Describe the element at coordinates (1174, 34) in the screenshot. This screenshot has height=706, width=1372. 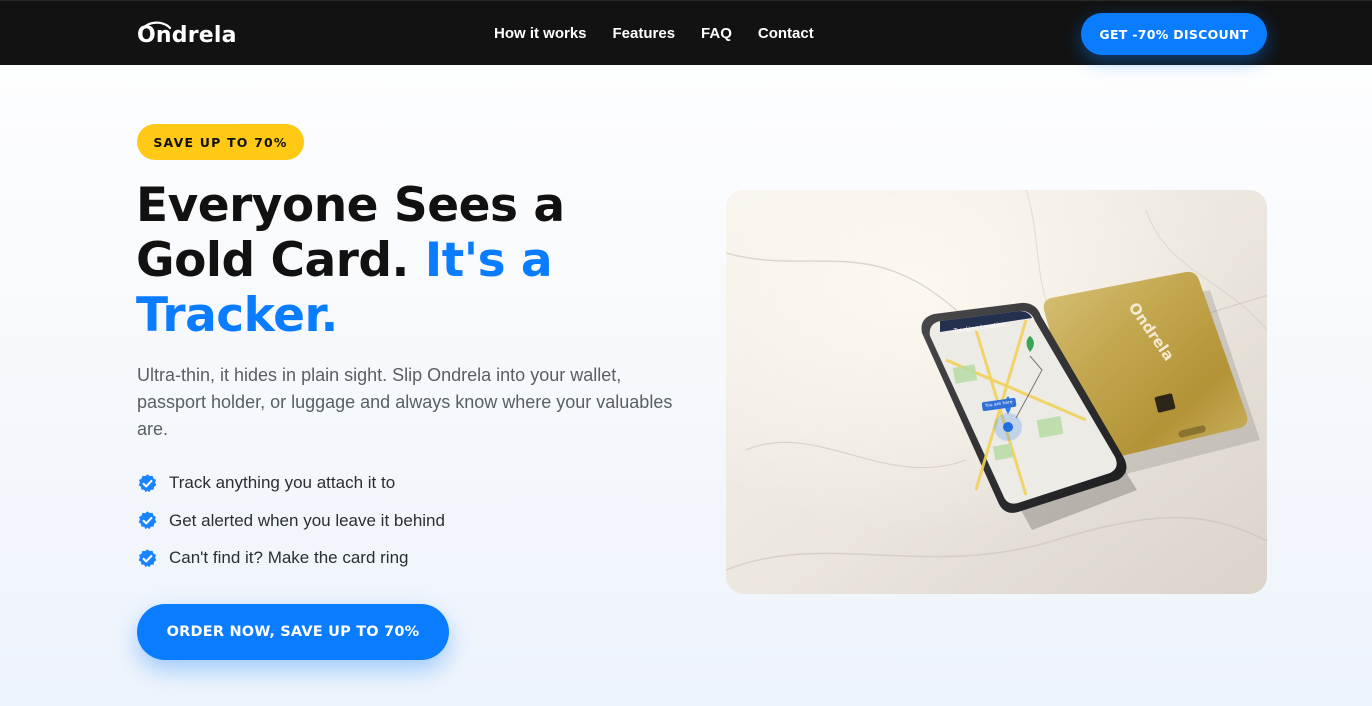
I see `get-discount-button: GET -70% DISCOUNT` at that location.